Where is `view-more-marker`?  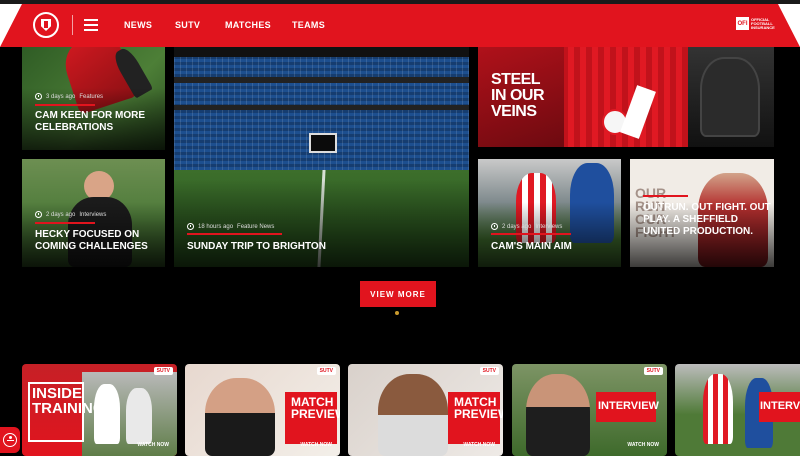 view-more-marker is located at coordinates (397, 313).